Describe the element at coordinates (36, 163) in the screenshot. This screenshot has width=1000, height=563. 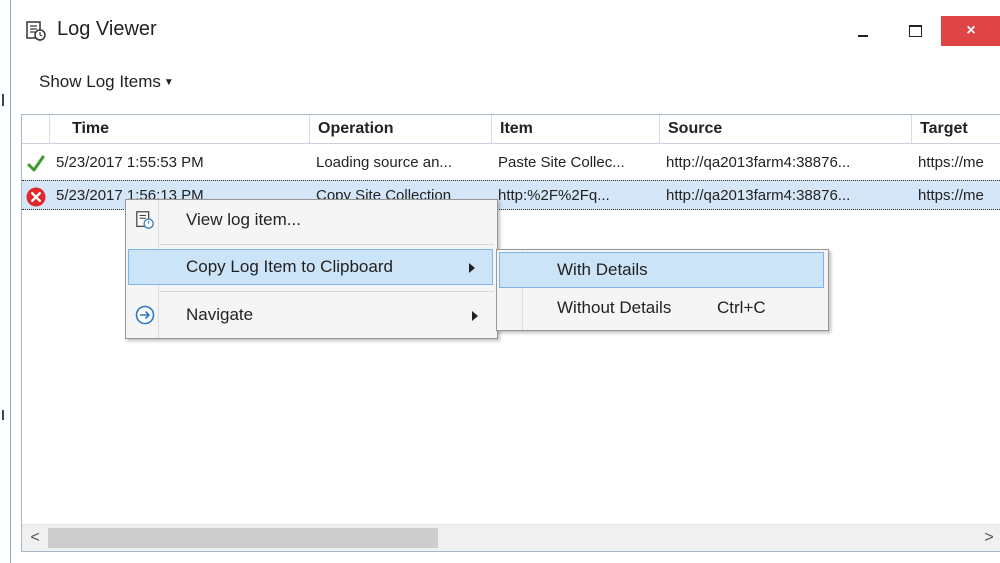
I see `success-check-icon` at that location.